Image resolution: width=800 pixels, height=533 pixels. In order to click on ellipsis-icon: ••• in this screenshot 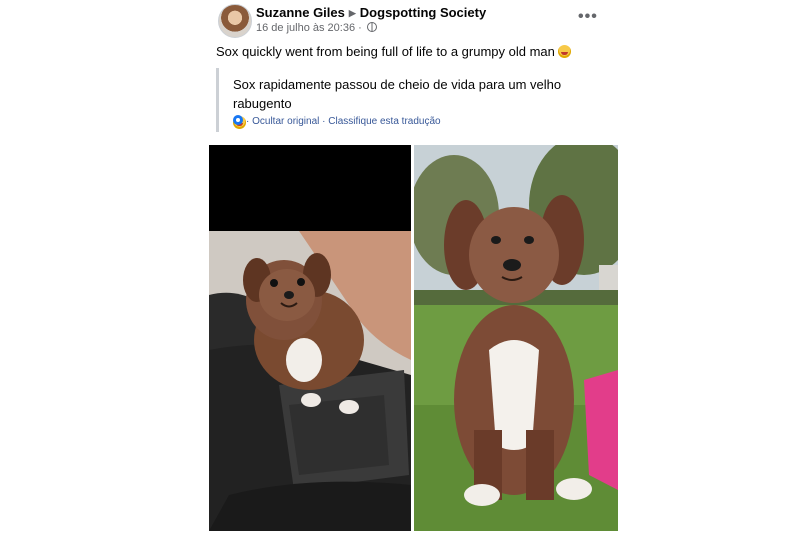, I will do `click(588, 16)`.